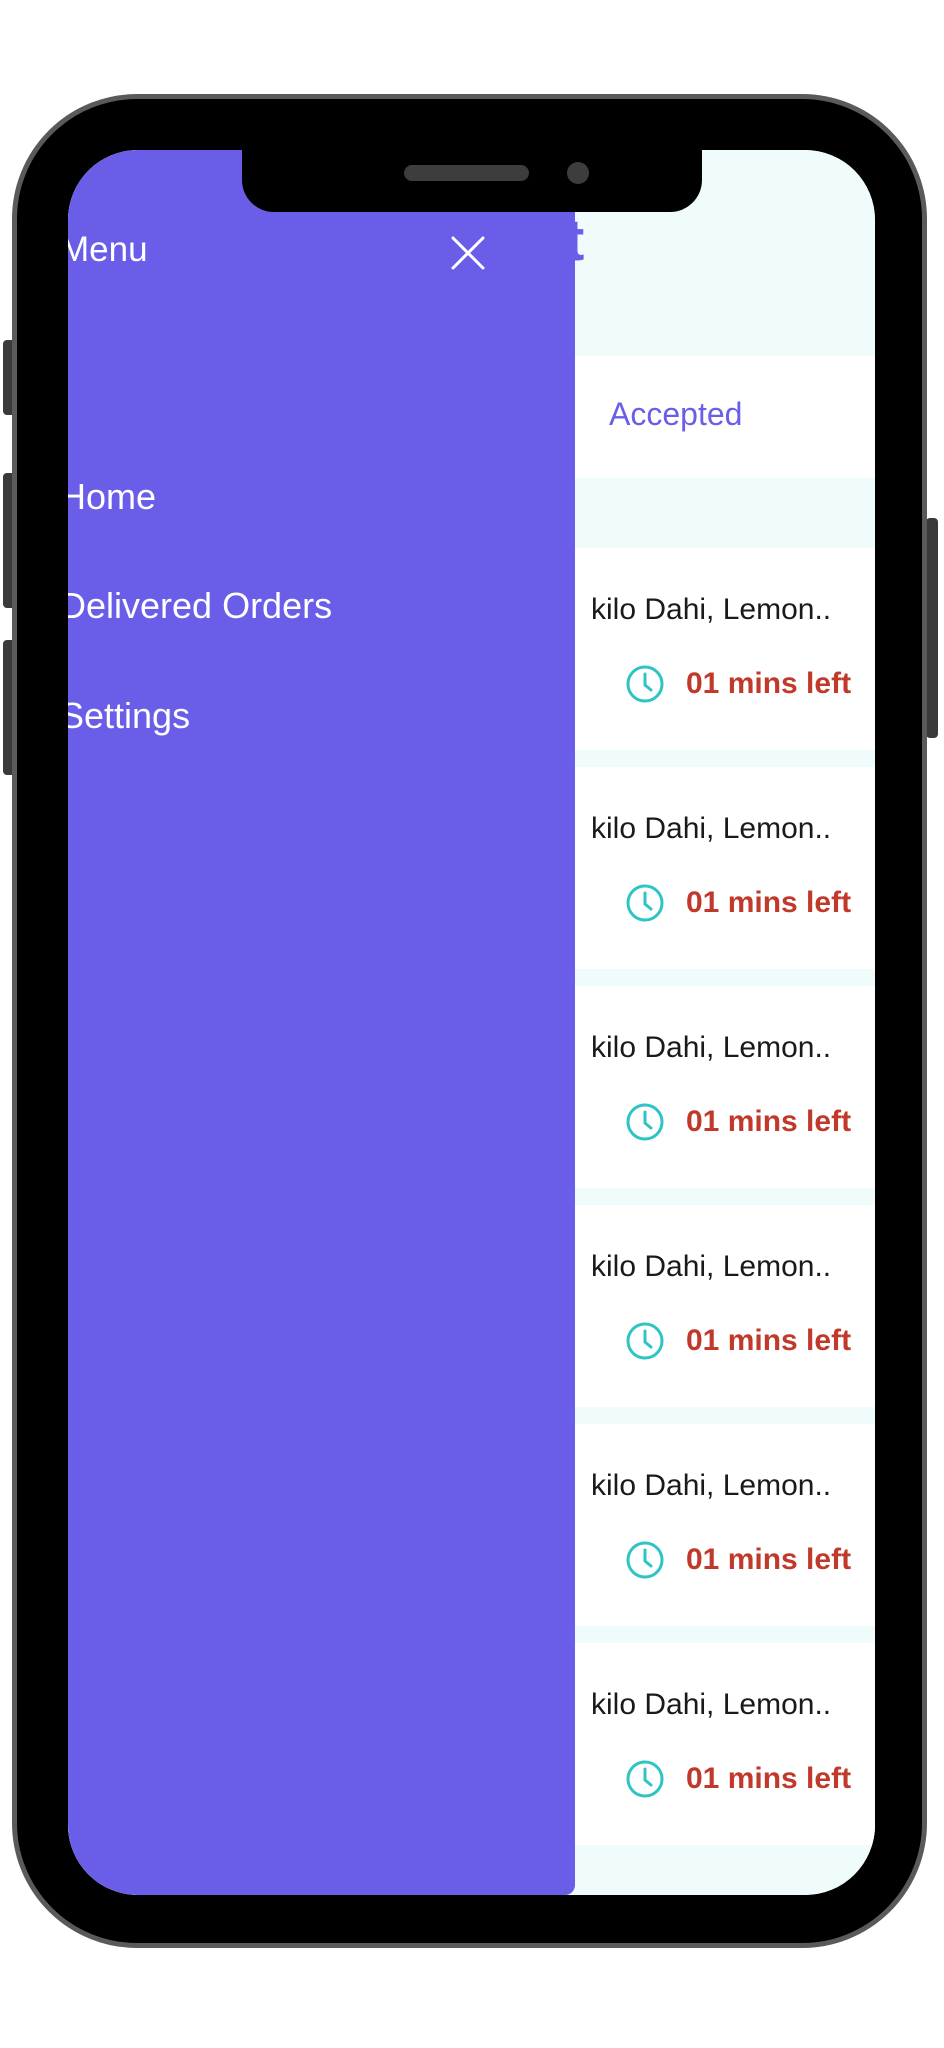 This screenshot has width=944, height=2048. What do you see at coordinates (200, 606) in the screenshot?
I see `menu-item-delivered-orders: Delivered Orders` at bounding box center [200, 606].